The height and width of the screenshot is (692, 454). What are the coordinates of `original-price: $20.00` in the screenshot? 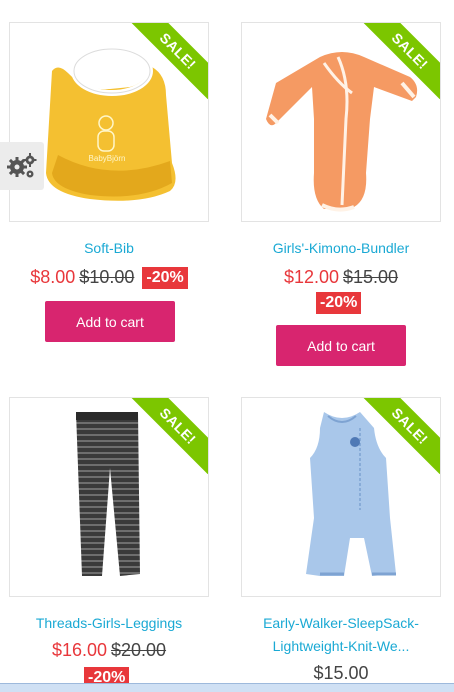 It's located at (139, 650).